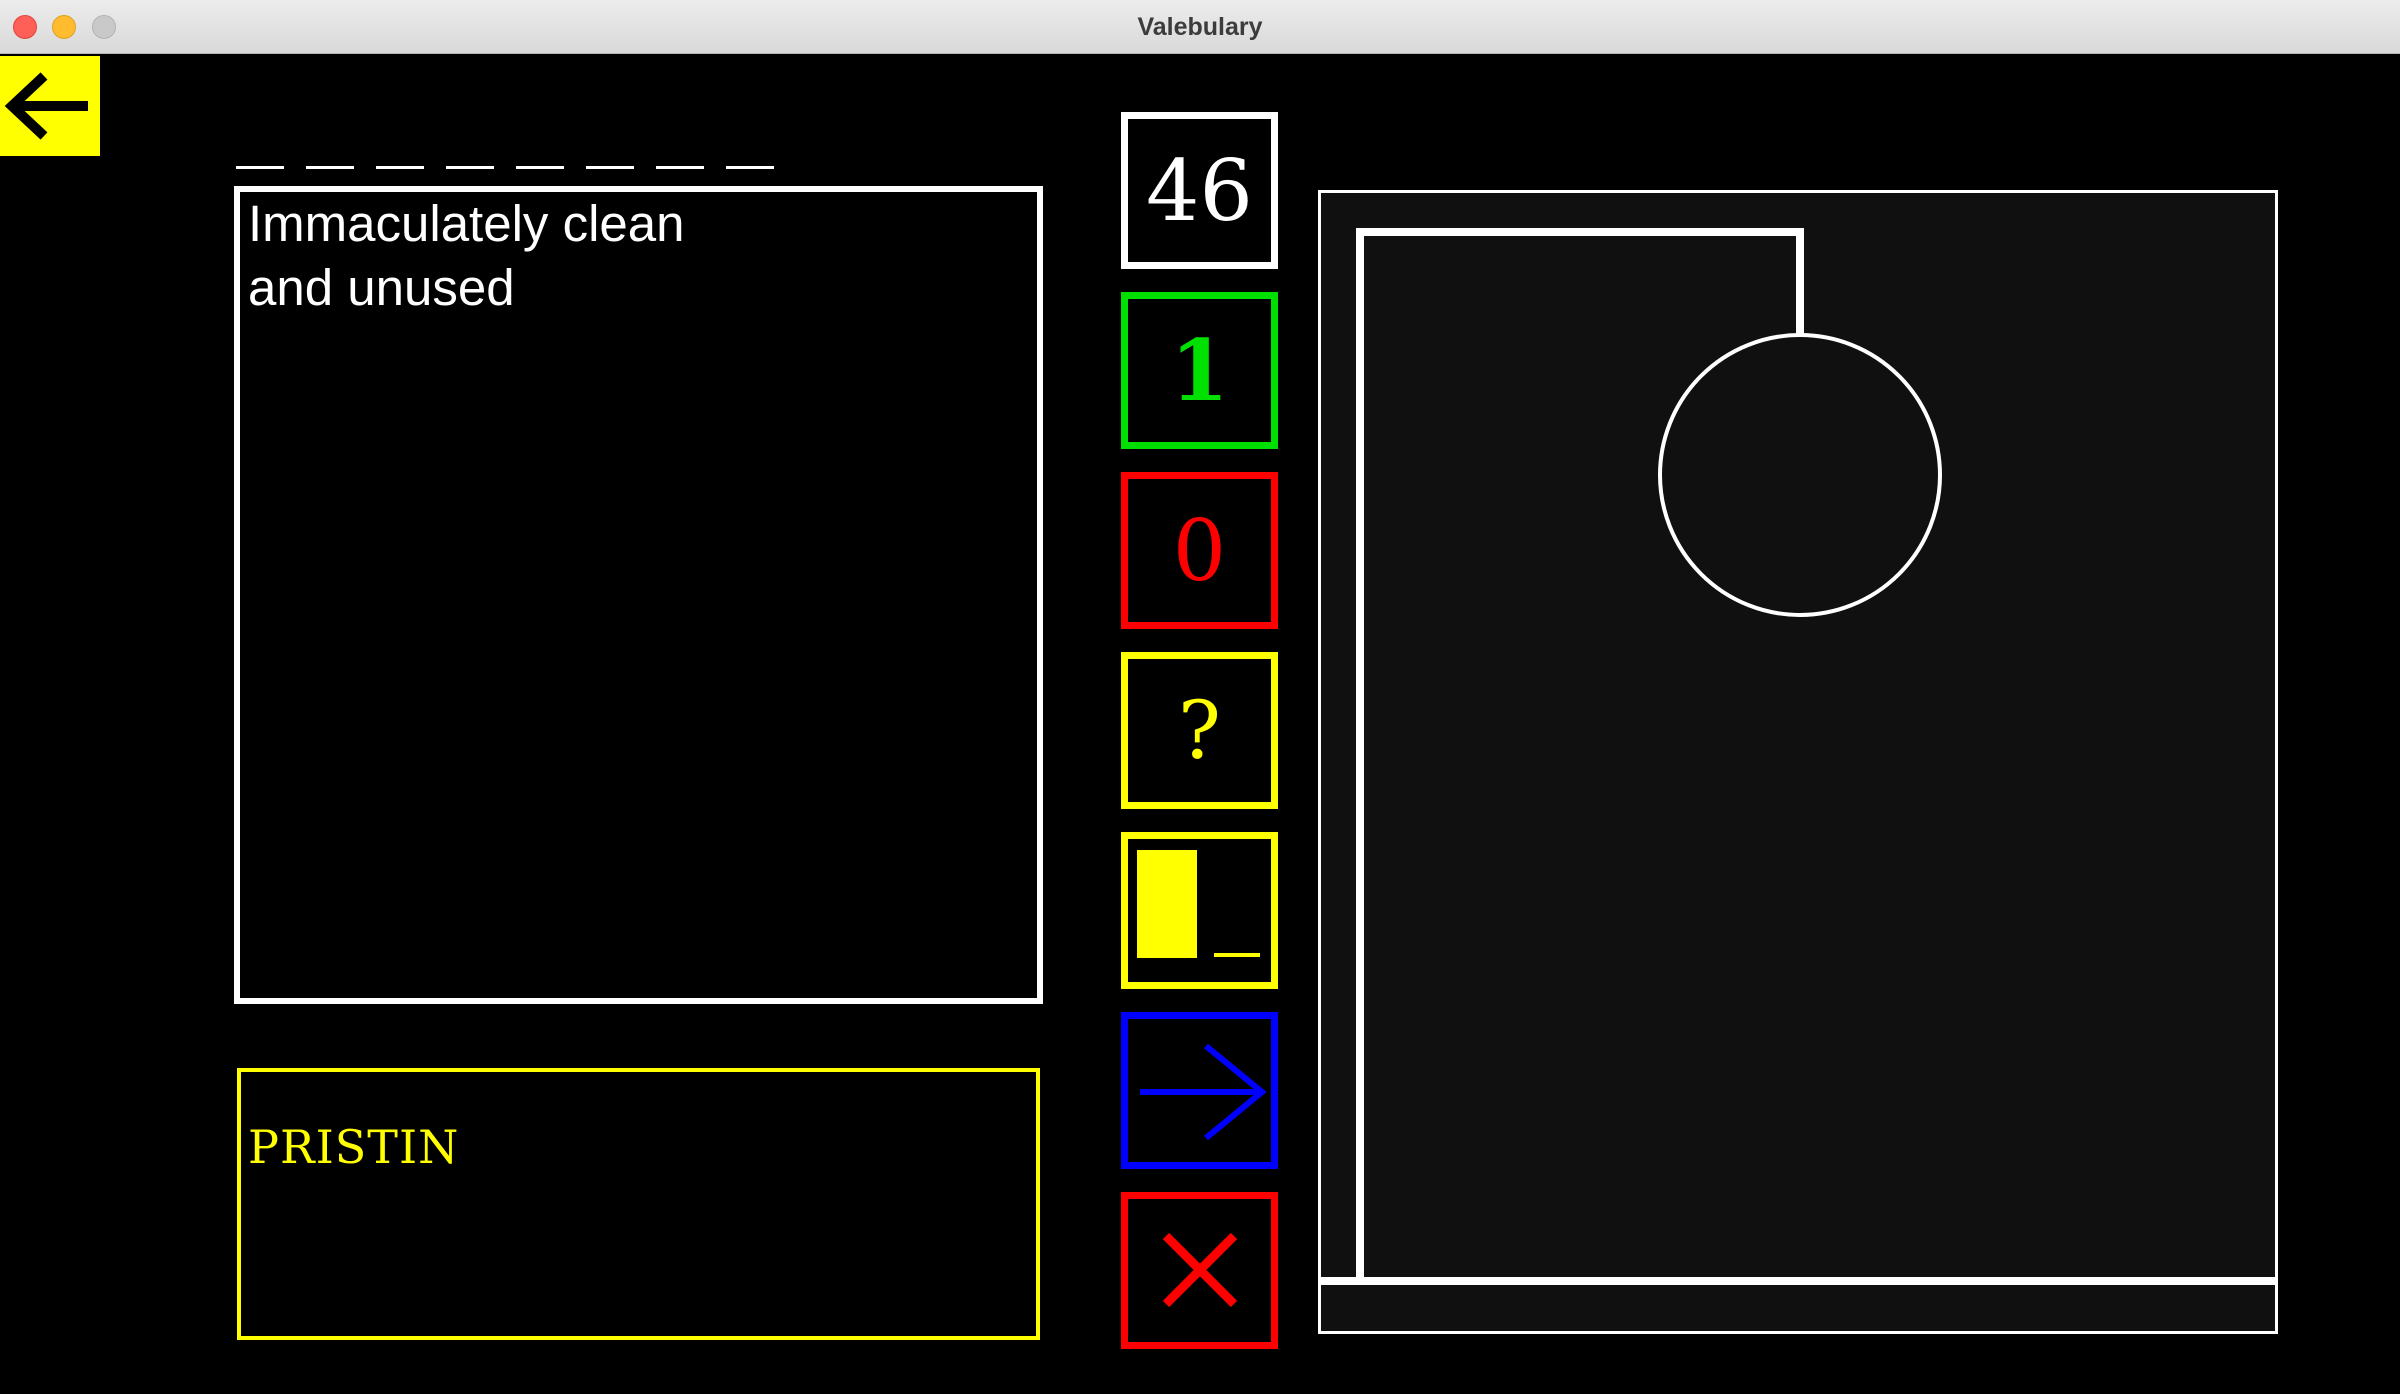  Describe the element at coordinates (1199, 730) in the screenshot. I see `hint-button: ?` at that location.